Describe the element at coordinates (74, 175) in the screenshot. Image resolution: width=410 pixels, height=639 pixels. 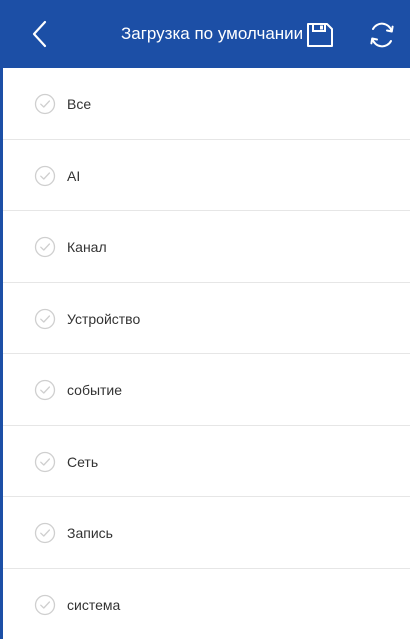
I see `list-item-label: AI` at that location.